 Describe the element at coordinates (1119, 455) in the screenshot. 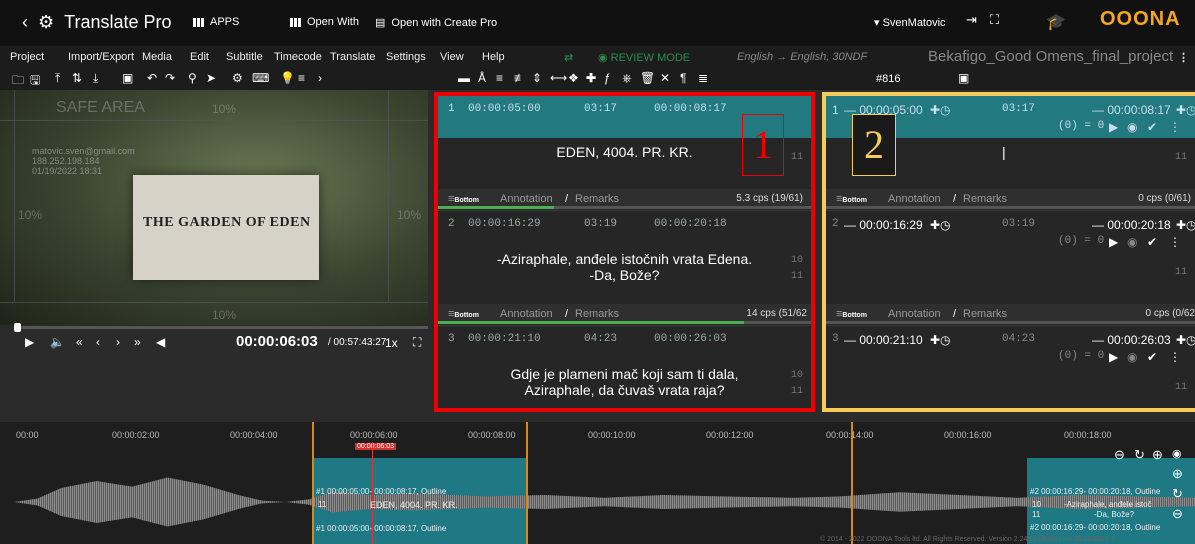

I see `zoom-out-icon: ⊖` at that location.